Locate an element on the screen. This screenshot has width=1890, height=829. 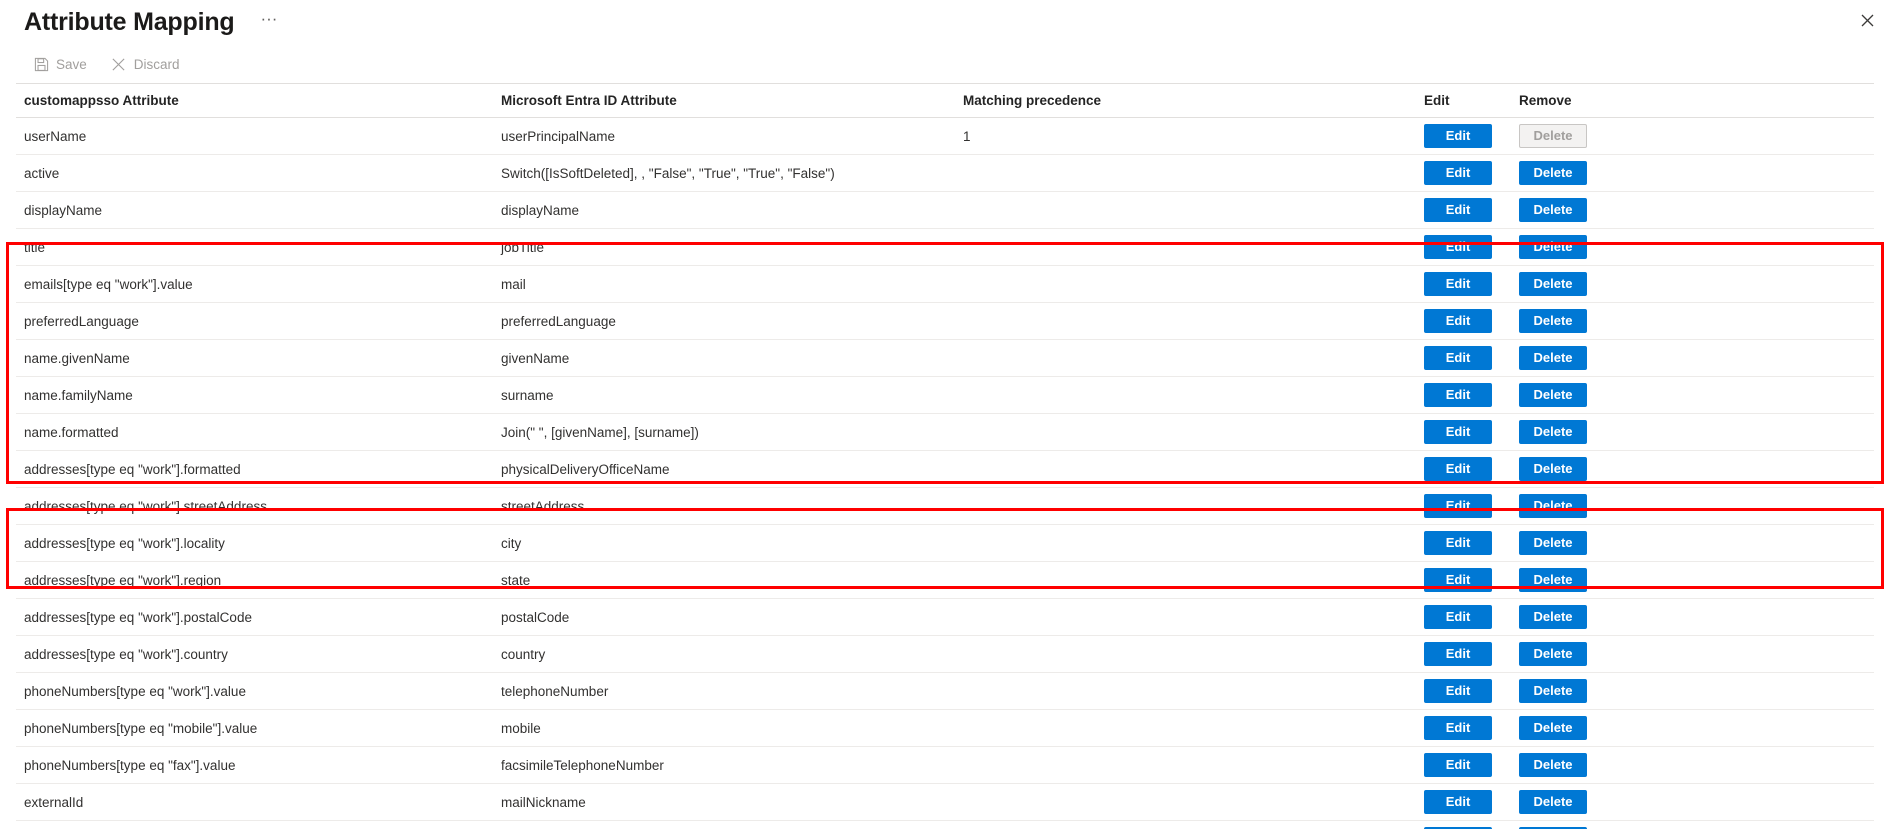
cell-target-attribute: mail is located at coordinates (724, 284).